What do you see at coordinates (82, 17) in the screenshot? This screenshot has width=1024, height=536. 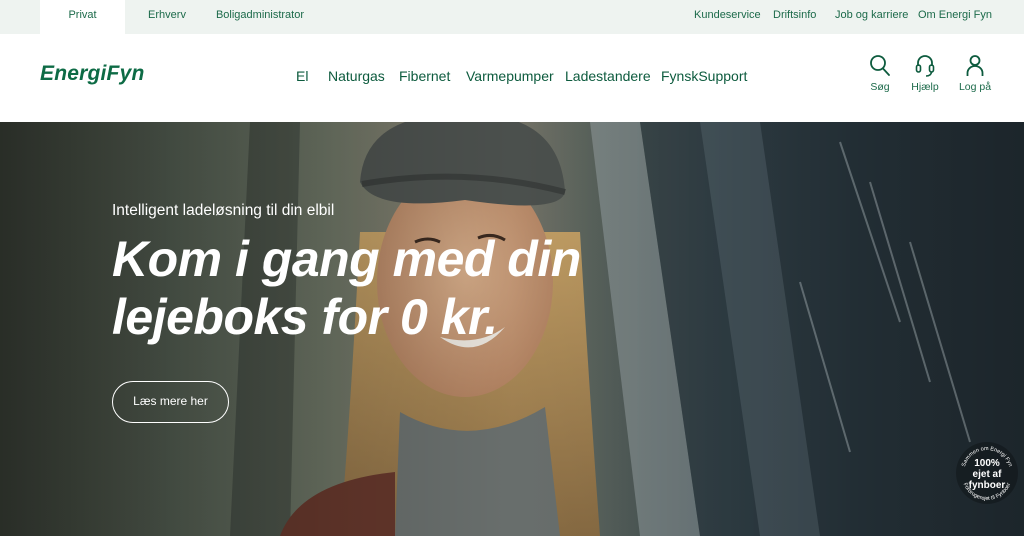 I see `segment-private: Privat` at bounding box center [82, 17].